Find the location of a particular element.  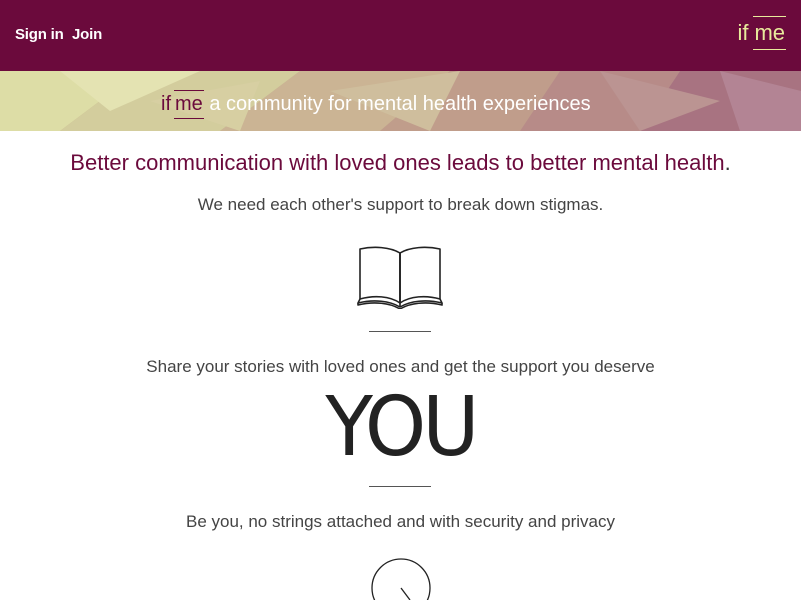

top-navbar: Sign in Join if me is located at coordinates (400, 35).